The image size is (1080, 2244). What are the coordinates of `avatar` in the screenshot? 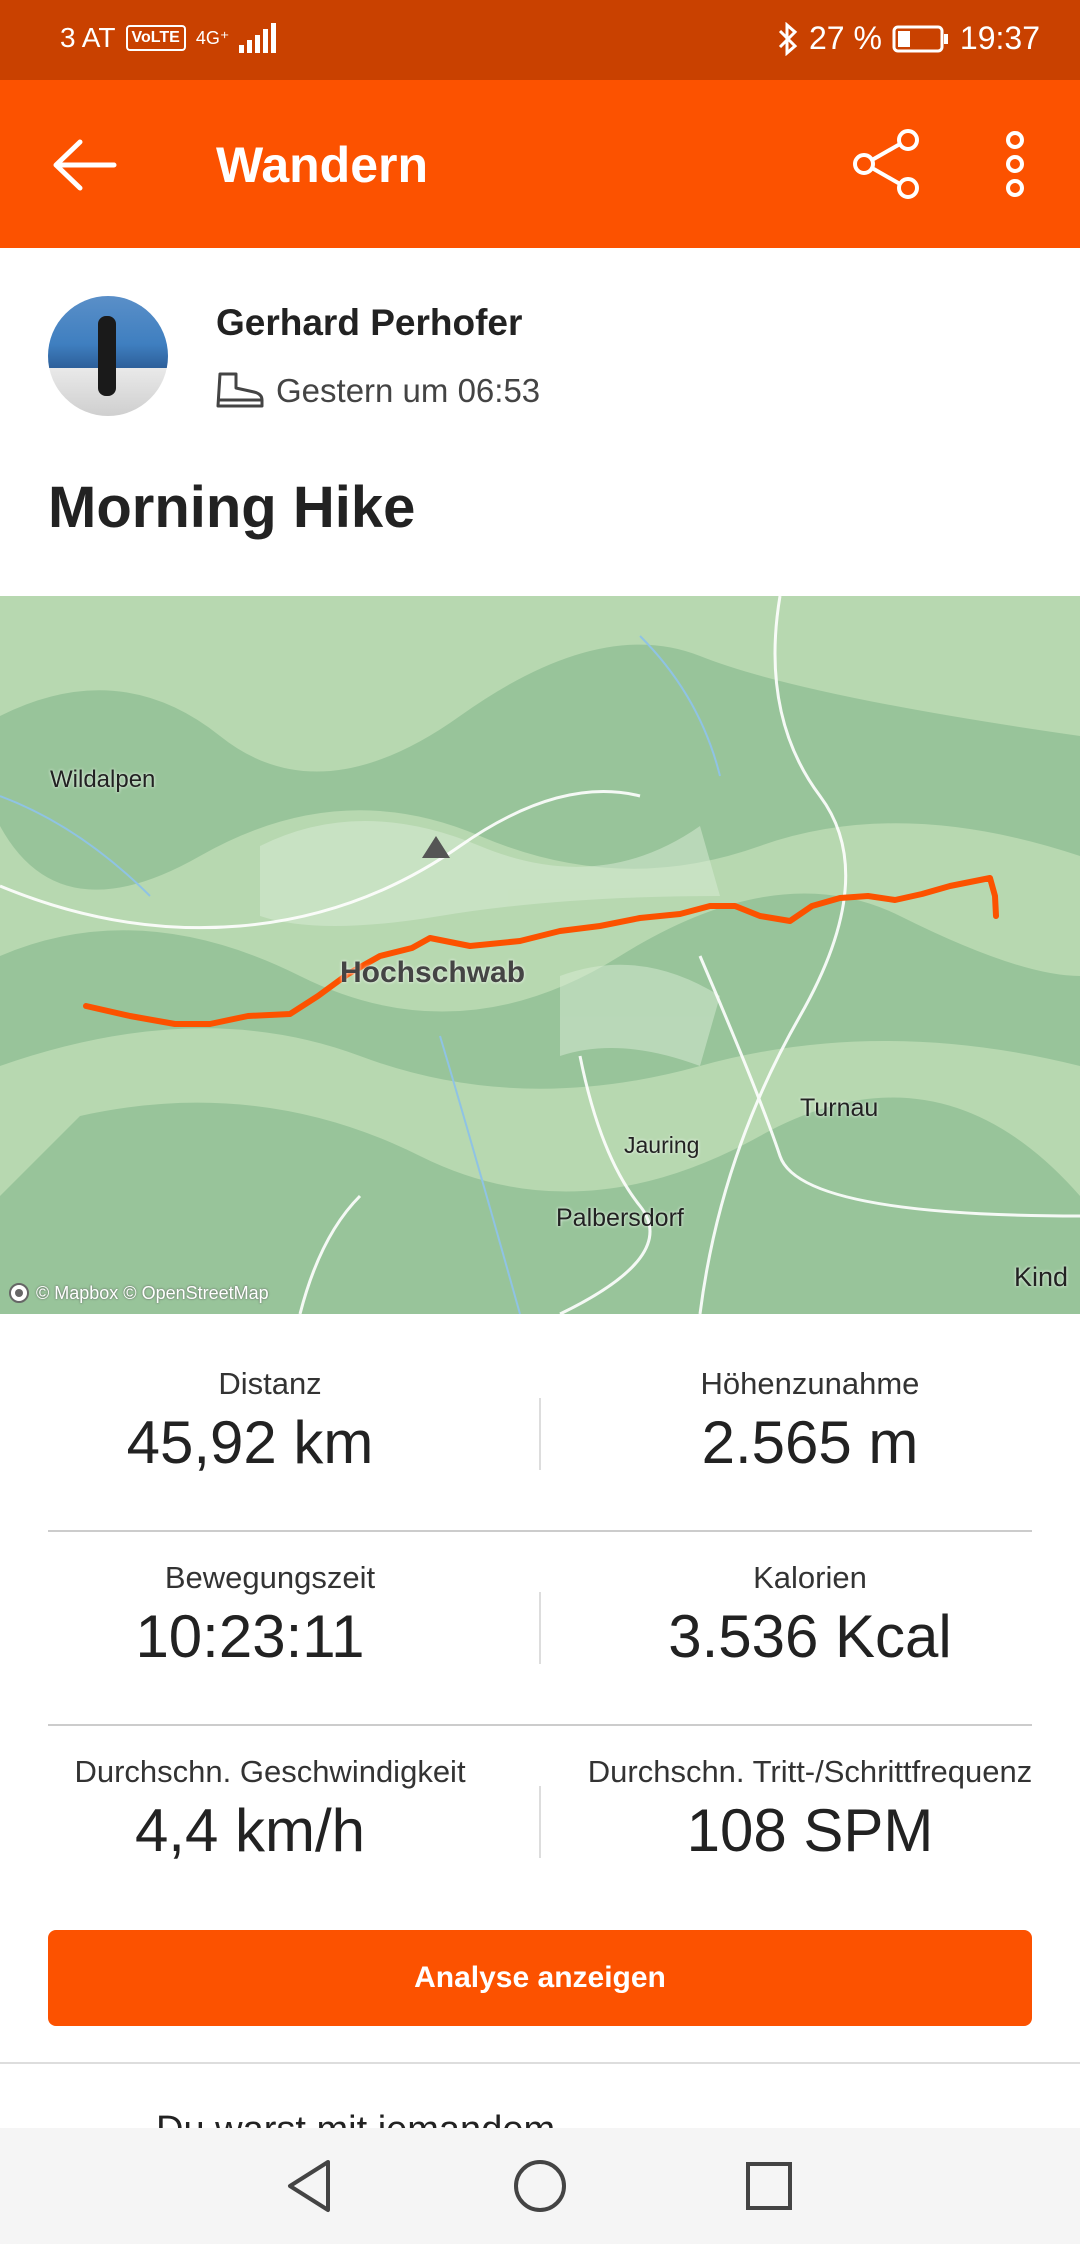 It's located at (108, 356).